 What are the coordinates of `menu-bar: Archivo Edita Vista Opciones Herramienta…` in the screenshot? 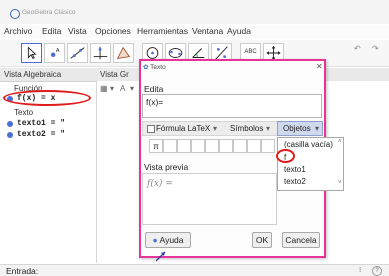 It's located at (194, 32).